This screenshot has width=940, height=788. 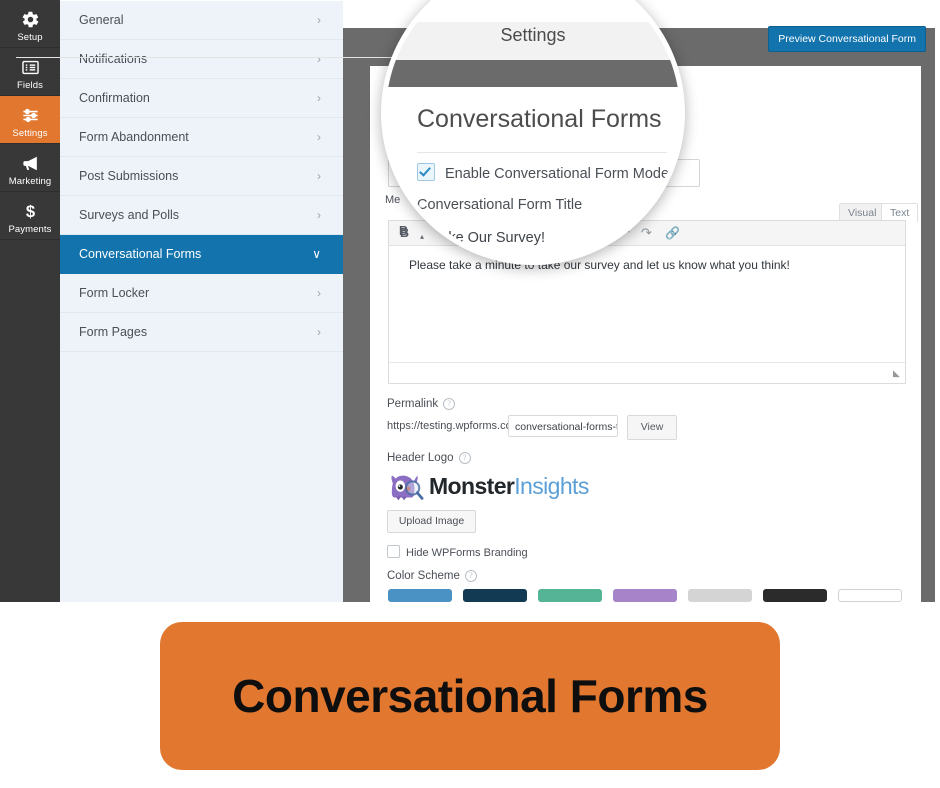 What do you see at coordinates (404, 231) in the screenshot?
I see `bold-icon-peek: B` at bounding box center [404, 231].